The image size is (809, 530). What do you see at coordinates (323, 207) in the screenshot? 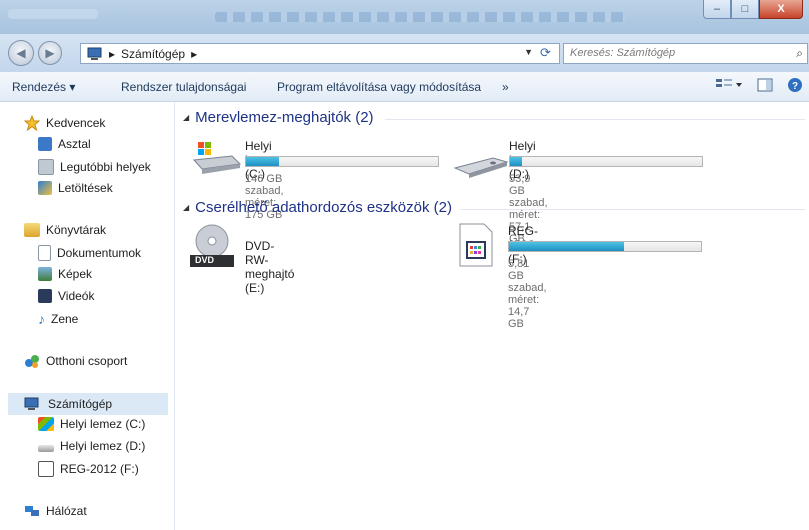
I see `group-title: Cserélhető adathordozós eszközök (2)` at bounding box center [323, 207].